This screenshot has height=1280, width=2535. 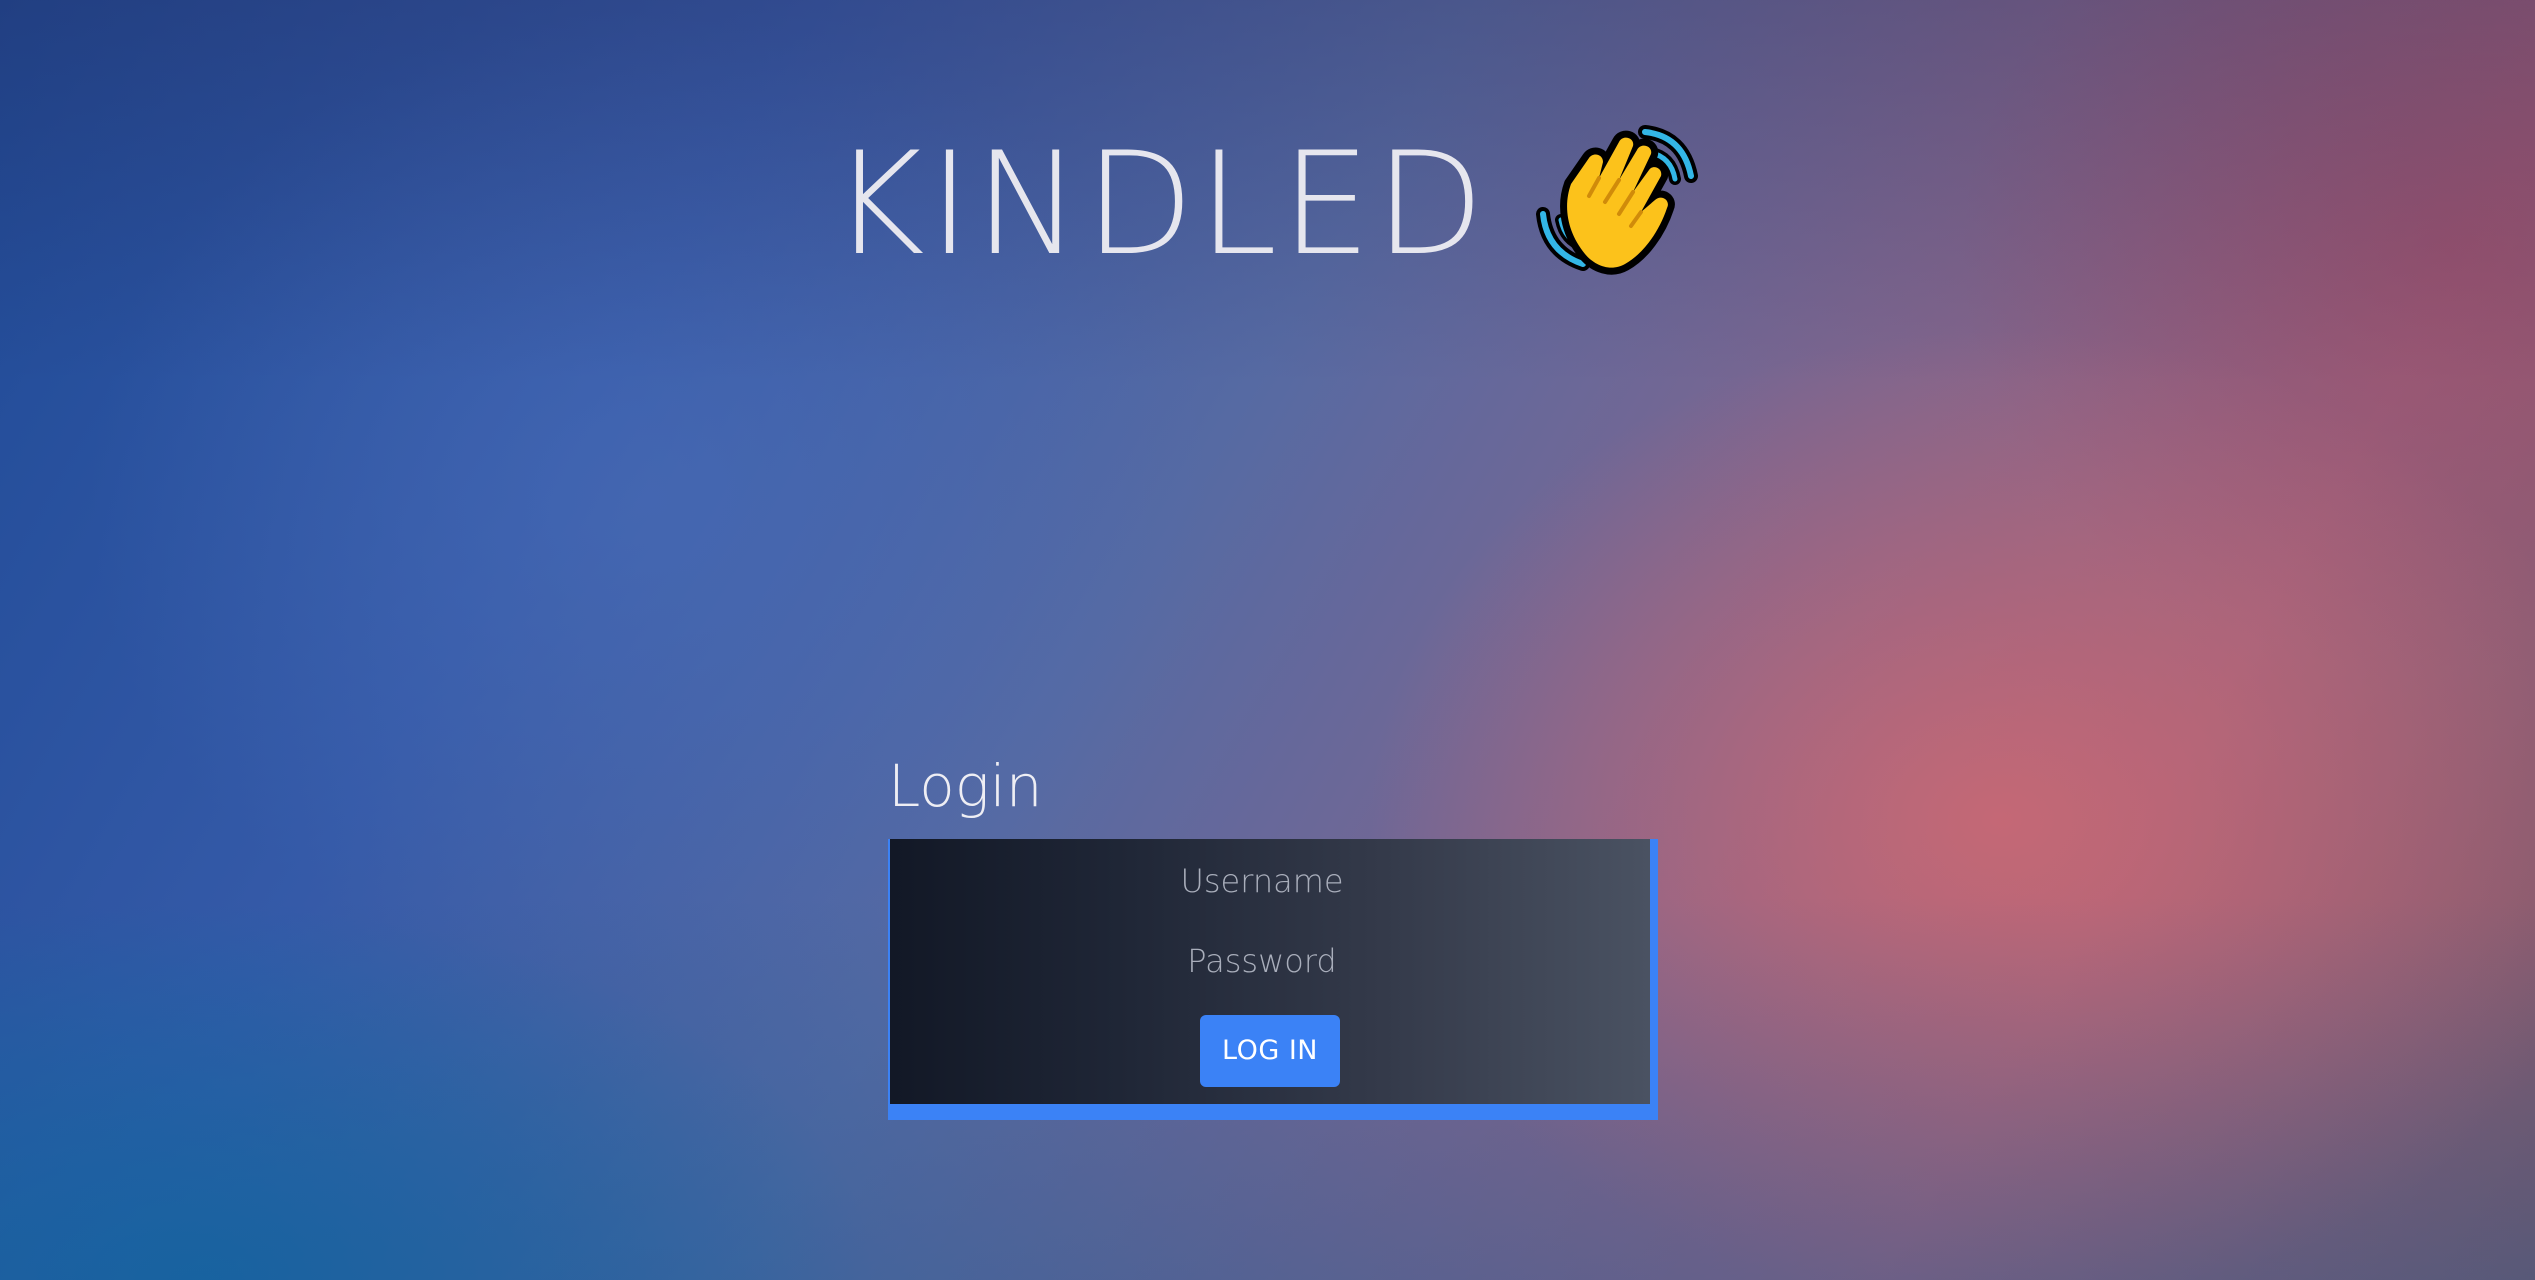 I want to click on login-form: LOG IN, so click(x=1273, y=979).